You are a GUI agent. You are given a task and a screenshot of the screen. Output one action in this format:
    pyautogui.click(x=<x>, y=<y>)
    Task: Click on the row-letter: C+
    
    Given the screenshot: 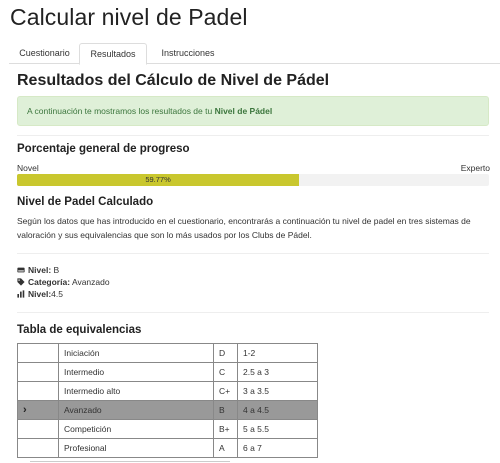 What is the action you would take?
    pyautogui.click(x=225, y=391)
    